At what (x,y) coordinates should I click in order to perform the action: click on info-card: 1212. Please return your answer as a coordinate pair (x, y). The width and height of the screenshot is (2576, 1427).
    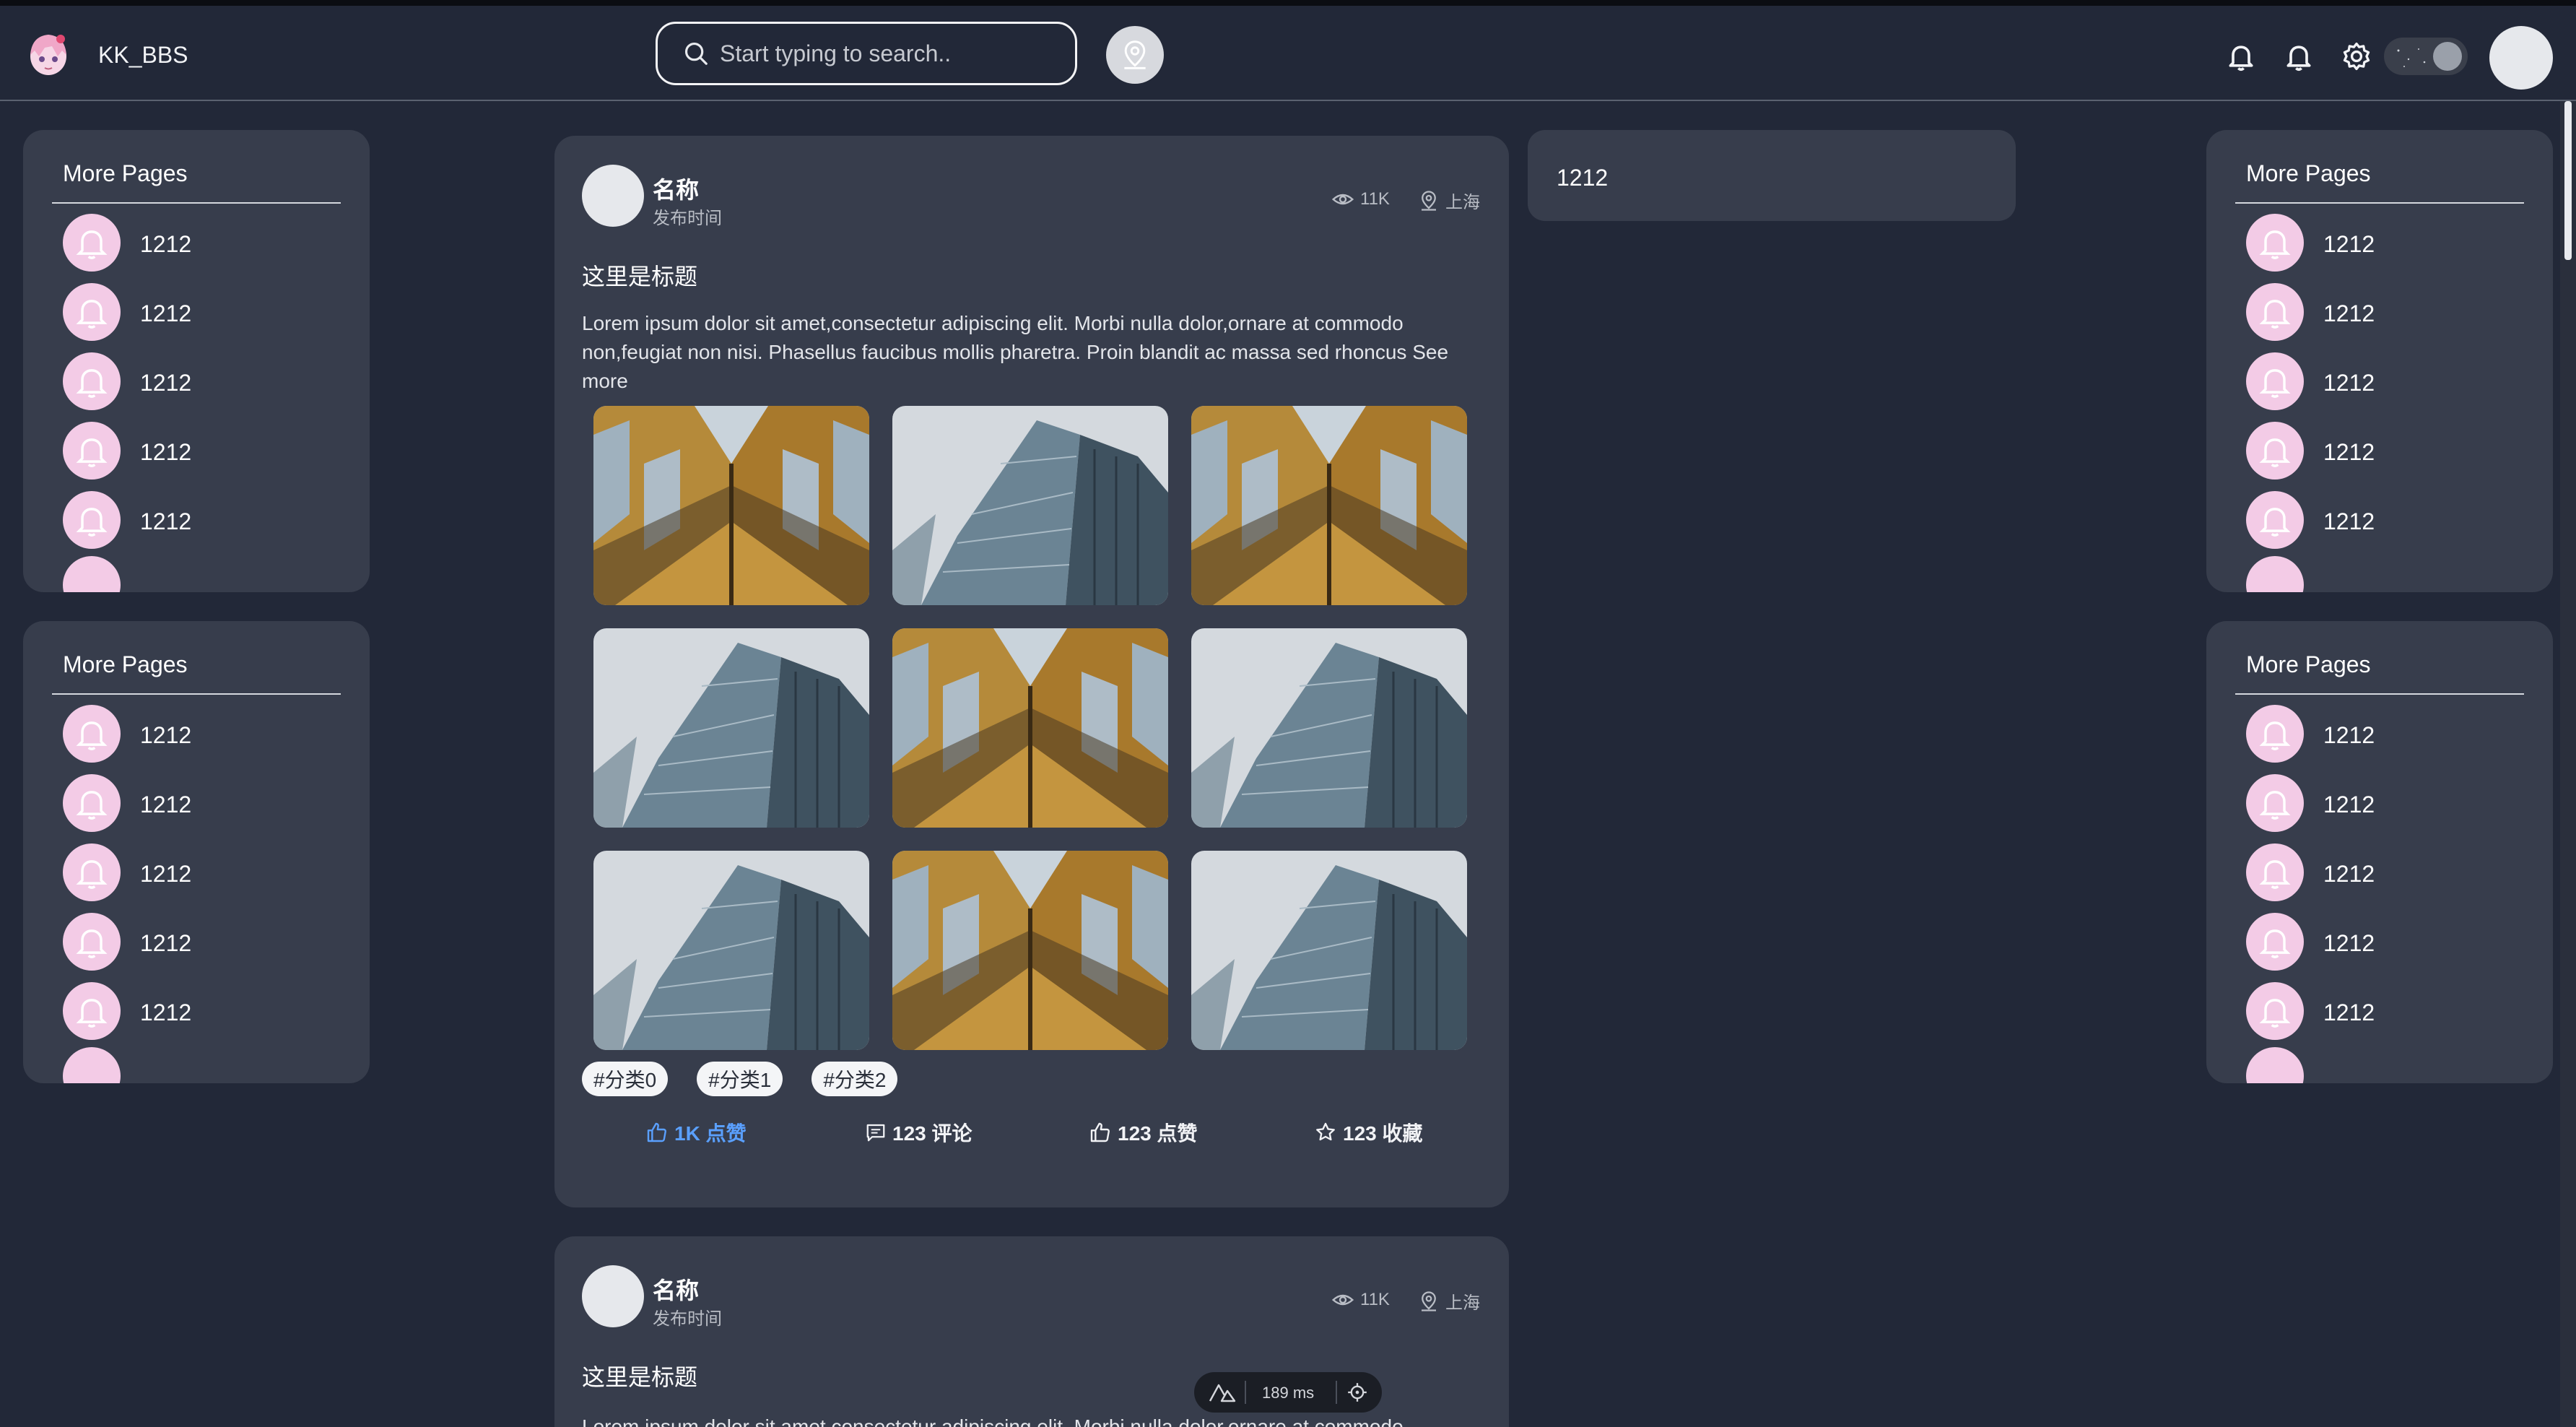
    Looking at the image, I should click on (1772, 175).